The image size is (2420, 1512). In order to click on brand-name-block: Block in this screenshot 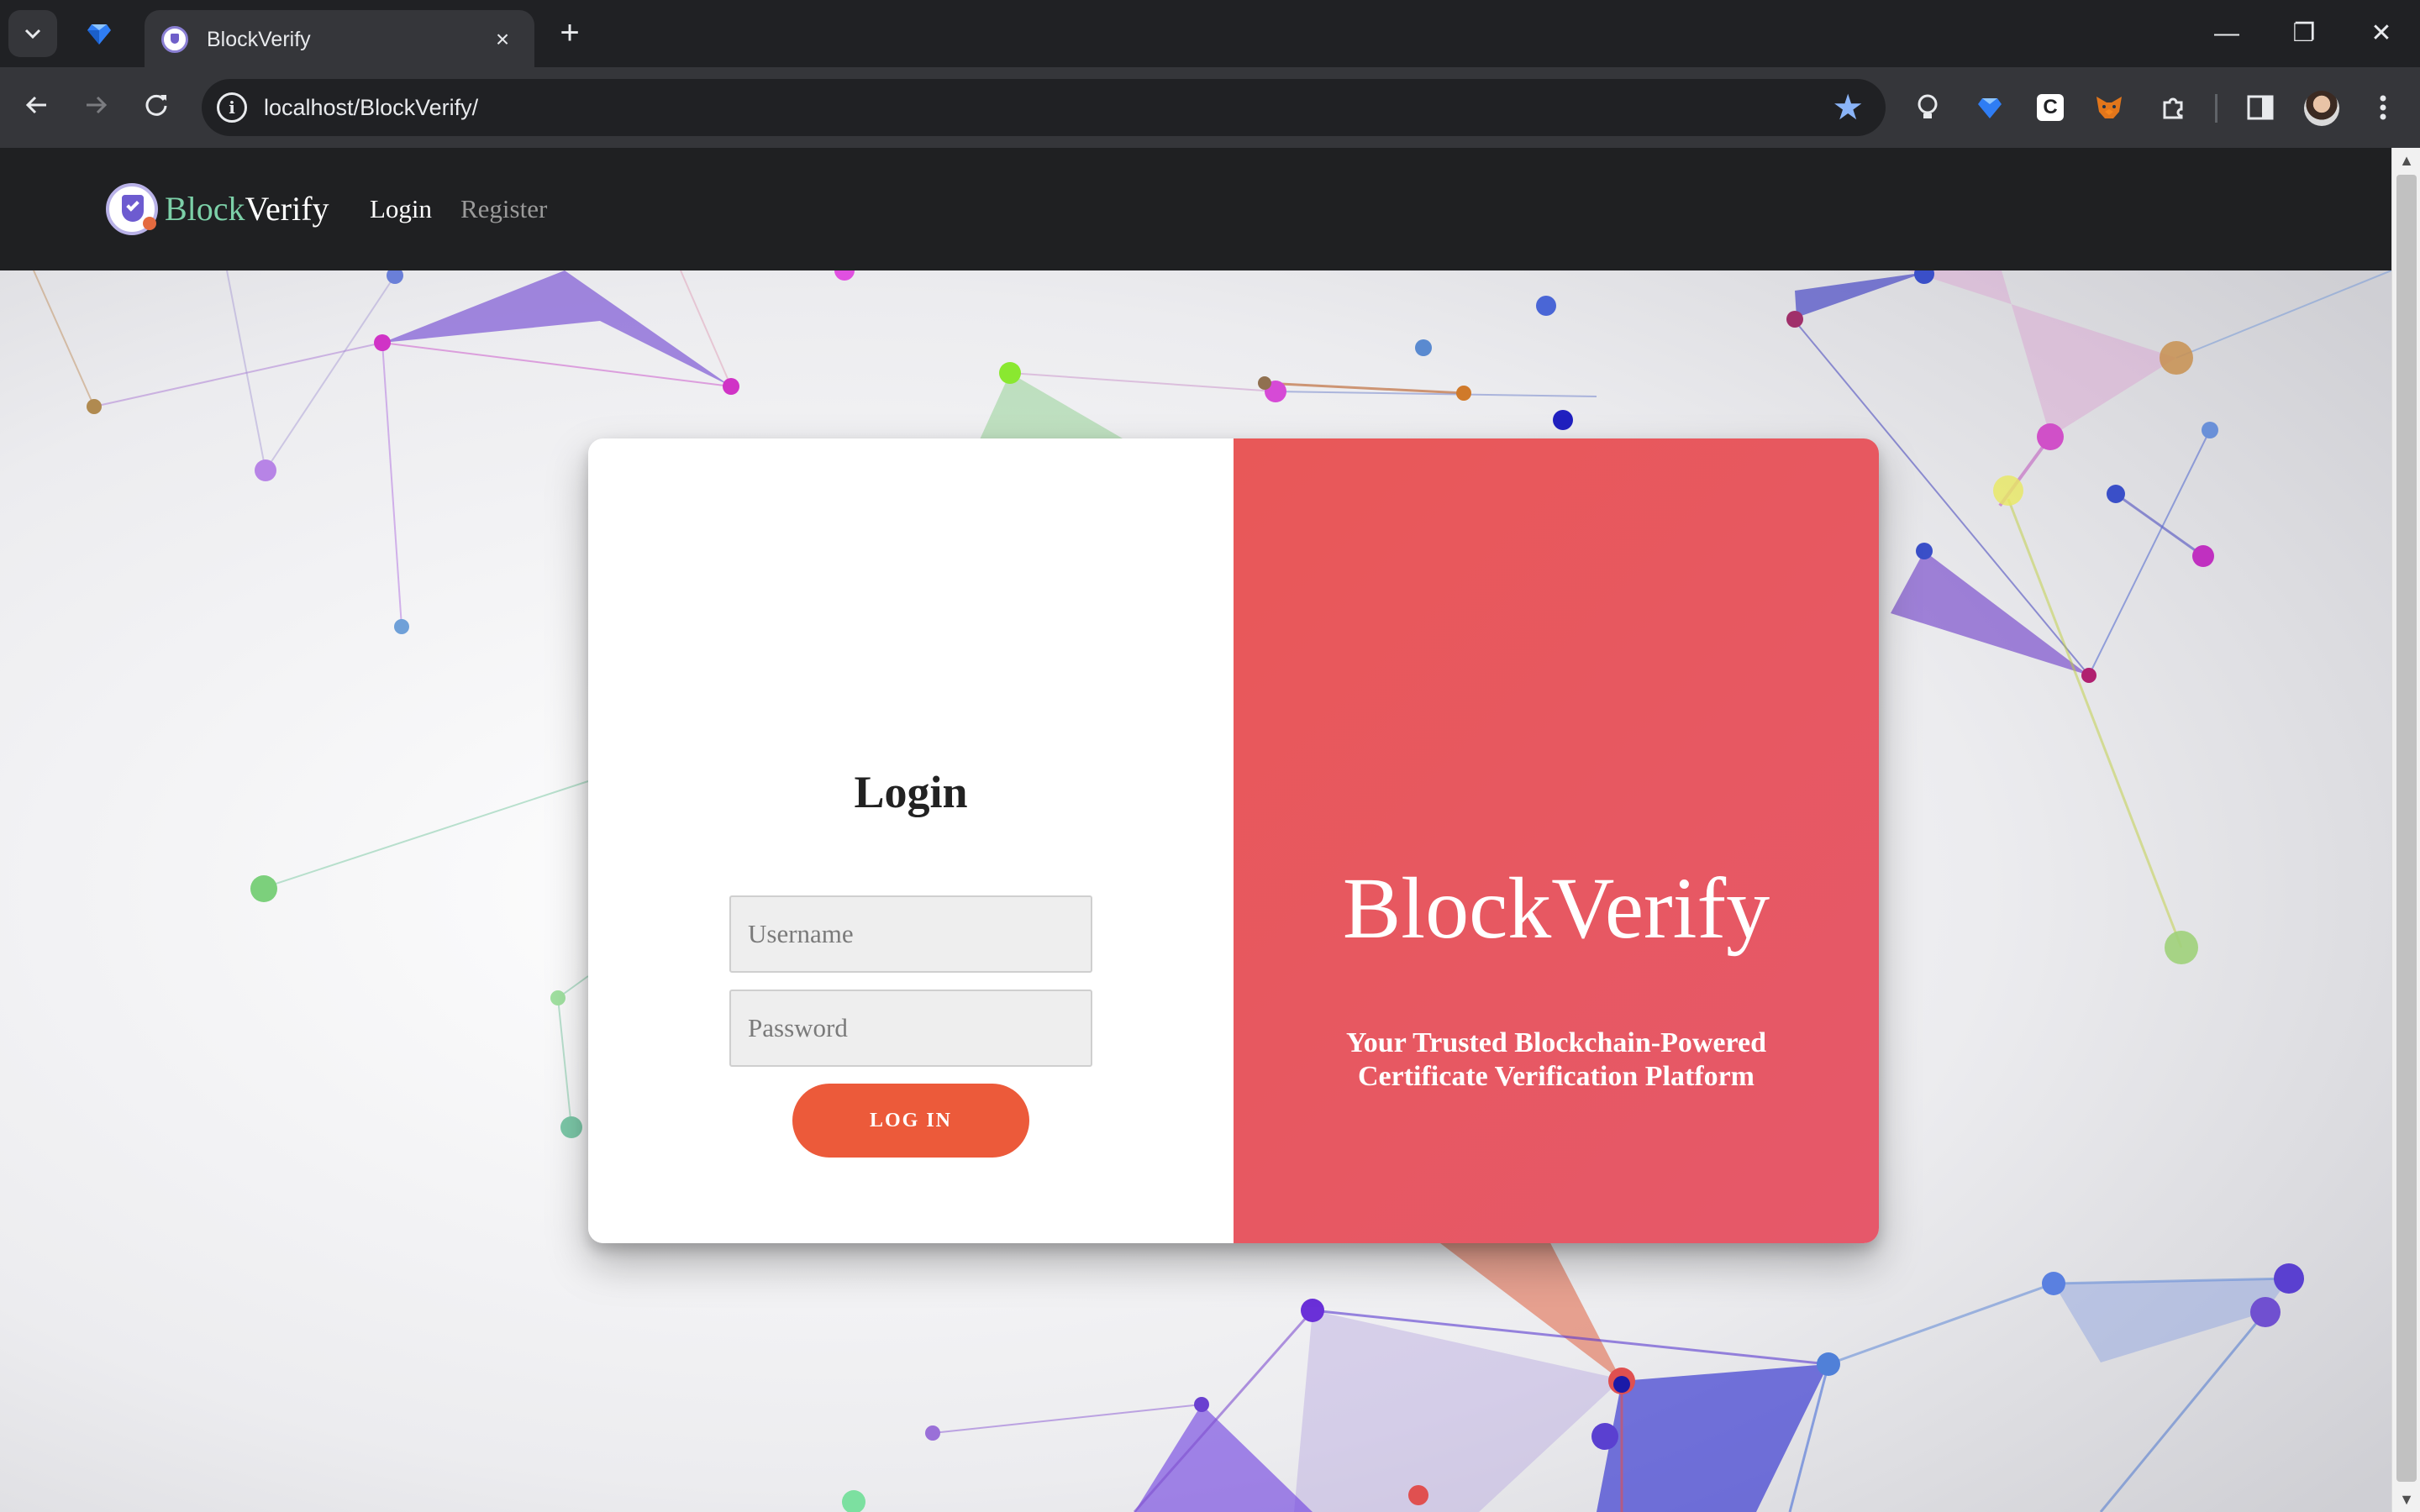, I will do `click(205, 209)`.